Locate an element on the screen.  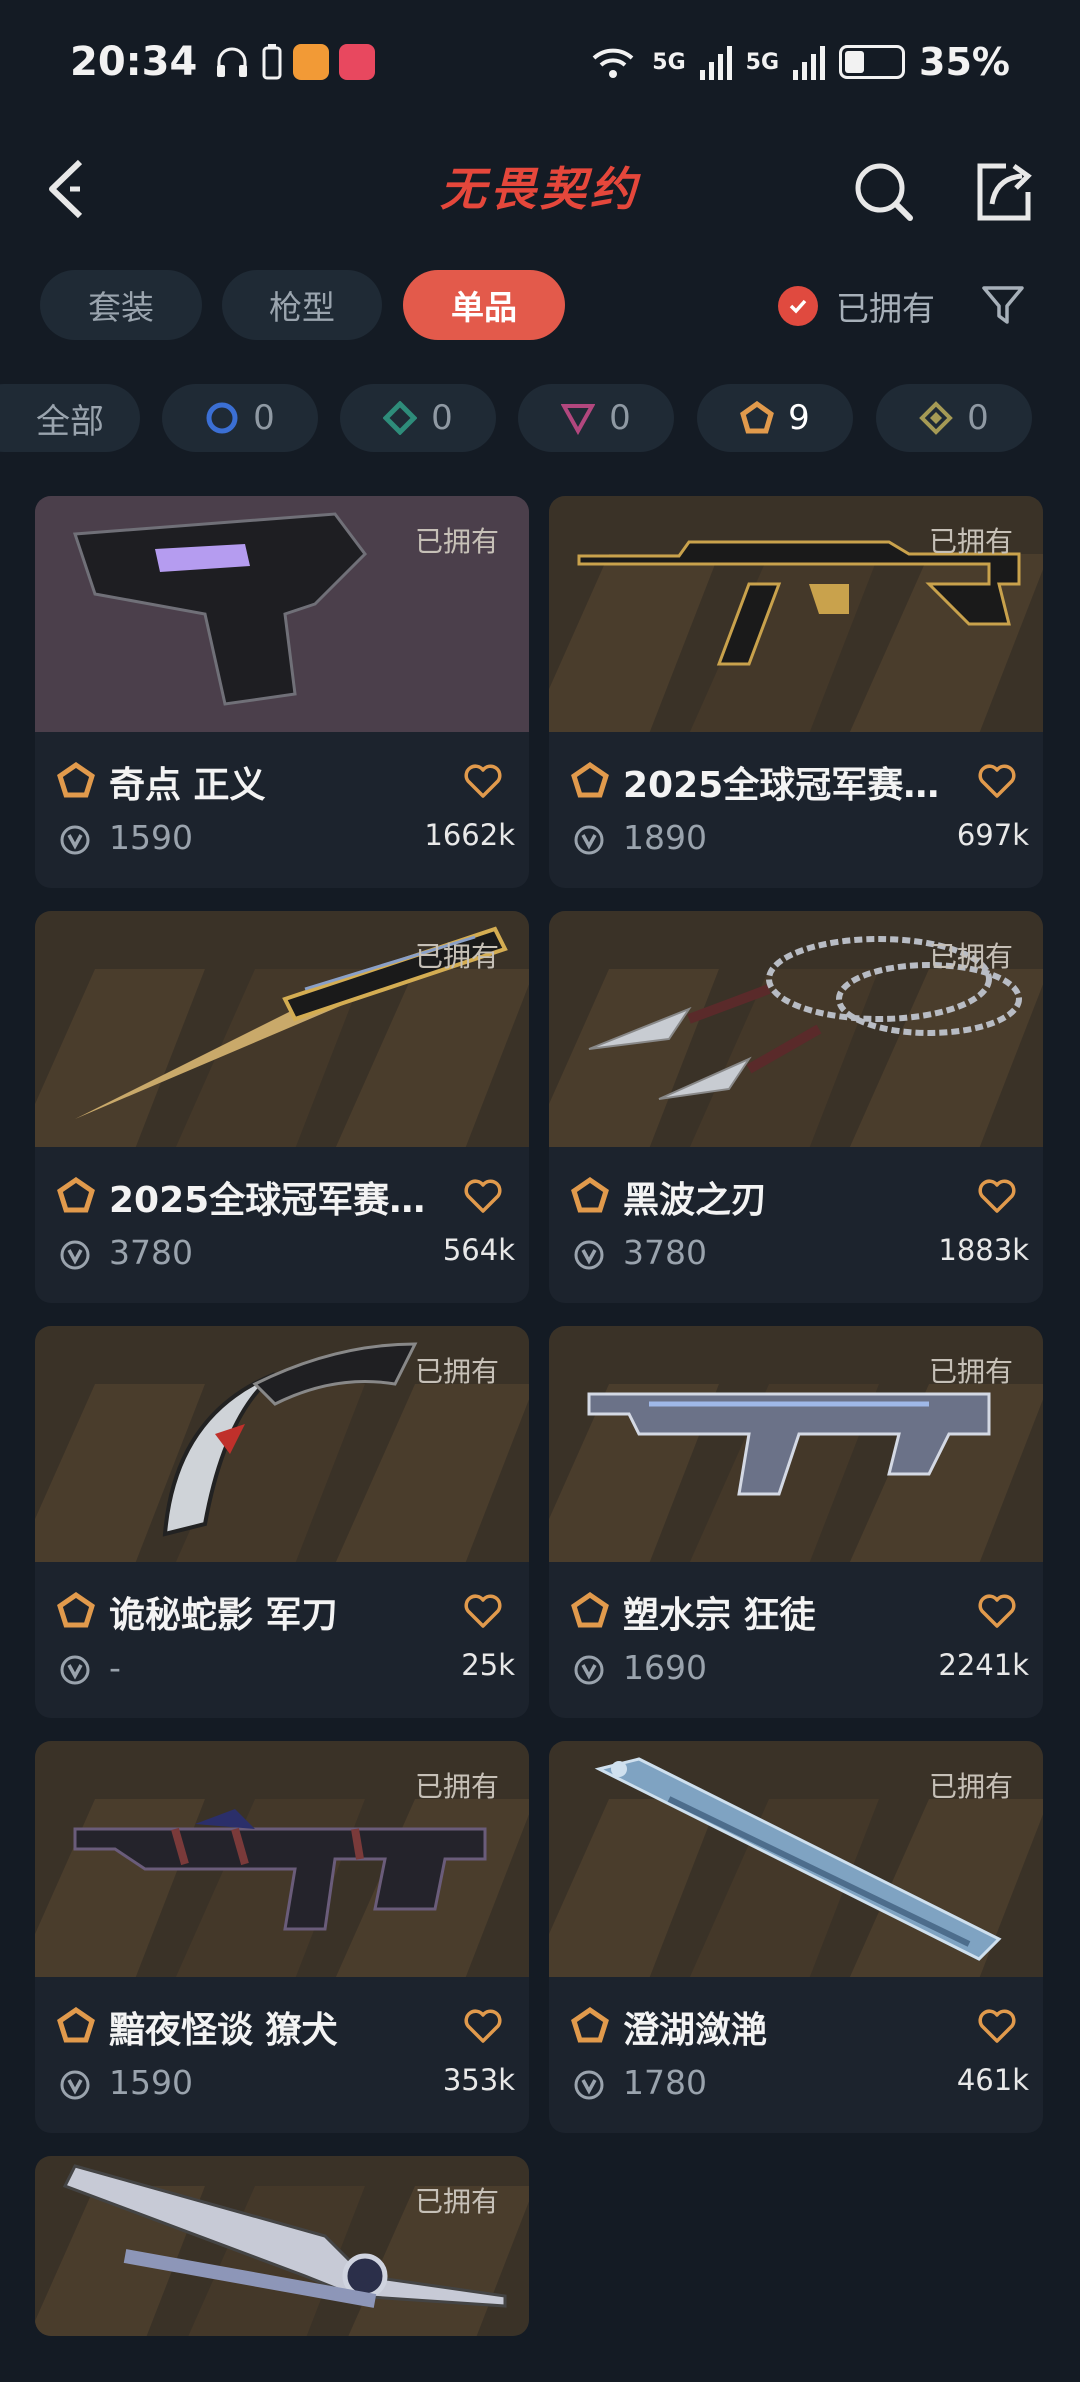
segment-single-items: 单品 is located at coordinates (484, 305).